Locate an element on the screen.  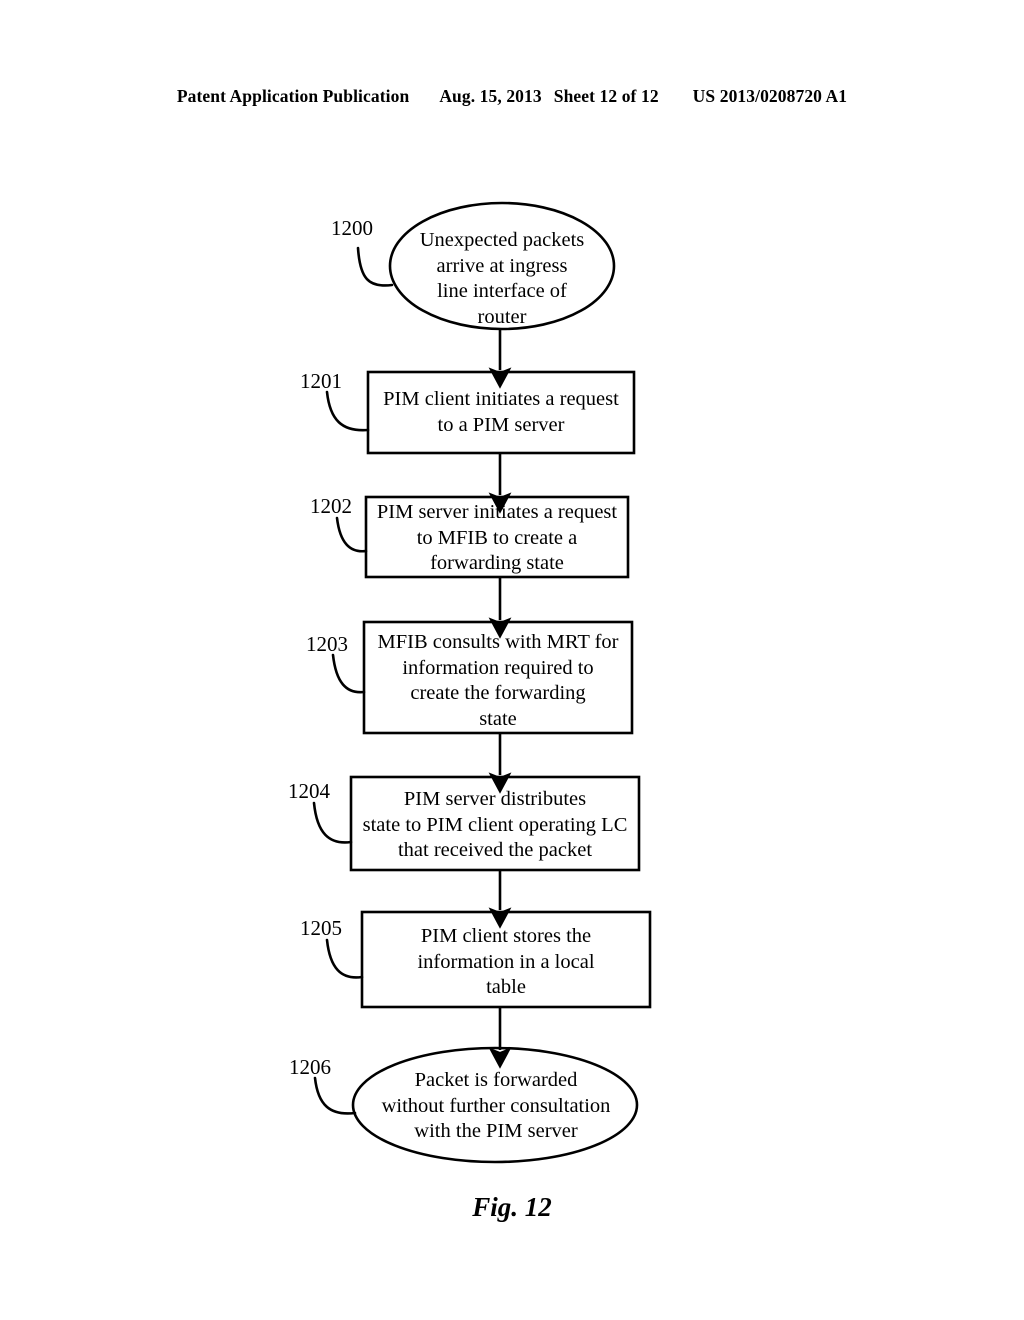
ref-numeral-1205: 1205 is located at coordinates (321, 928).